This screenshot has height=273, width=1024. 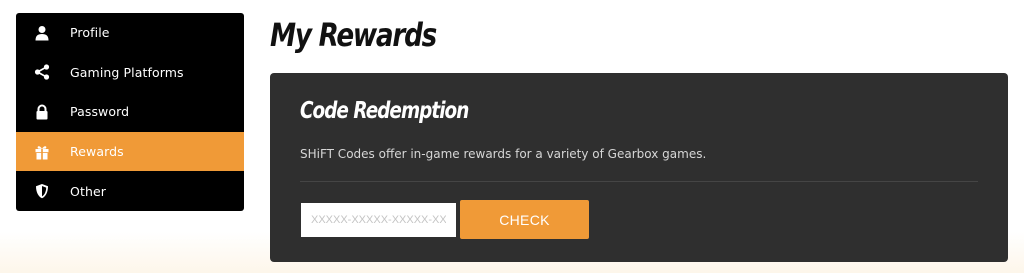 What do you see at coordinates (42, 112) in the screenshot?
I see `lock-icon` at bounding box center [42, 112].